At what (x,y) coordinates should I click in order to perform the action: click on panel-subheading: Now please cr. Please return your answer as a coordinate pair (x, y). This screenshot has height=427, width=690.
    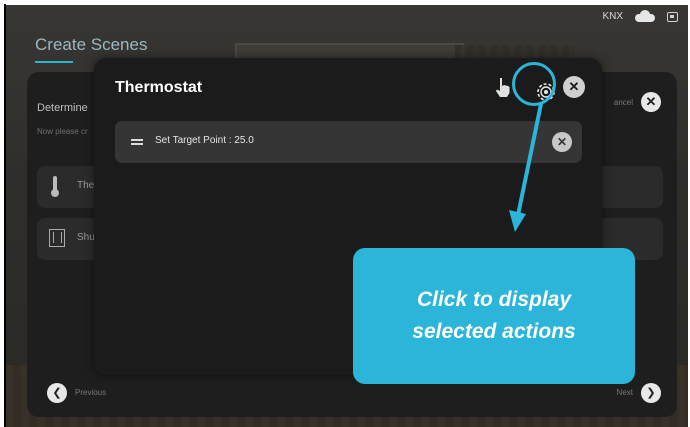
    Looking at the image, I should click on (62, 131).